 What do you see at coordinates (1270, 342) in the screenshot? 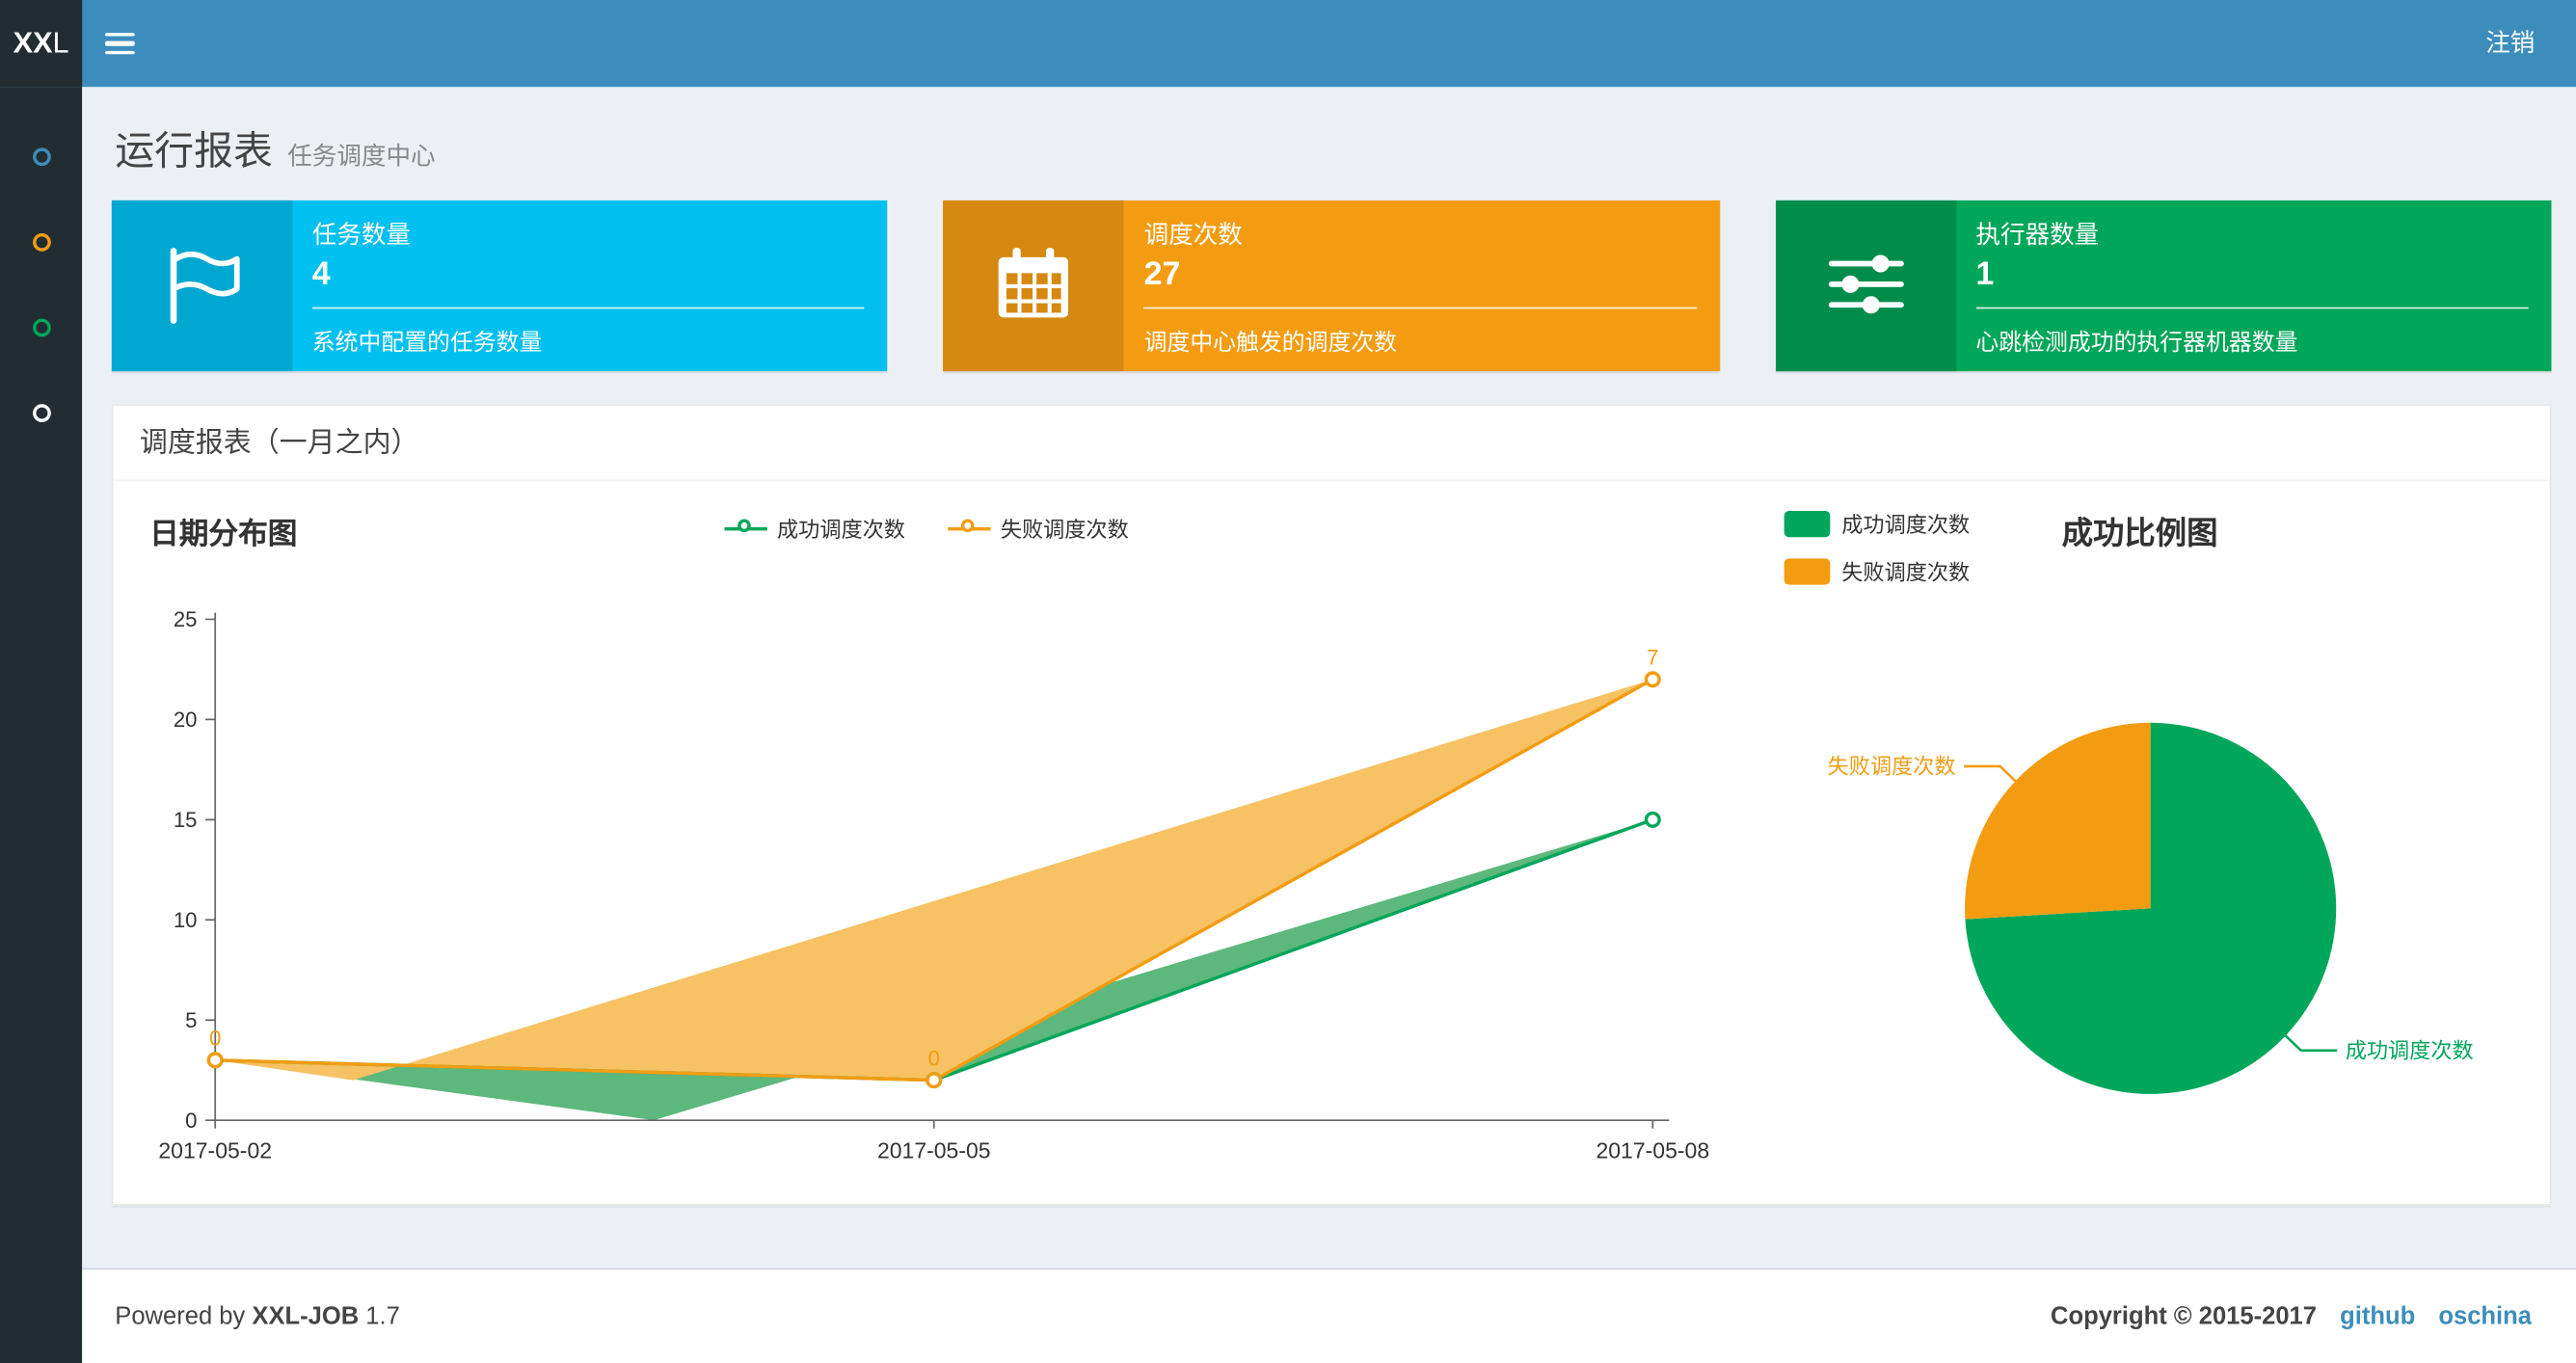
I see `info-box-desc: 调度中心触发的调度次数` at bounding box center [1270, 342].